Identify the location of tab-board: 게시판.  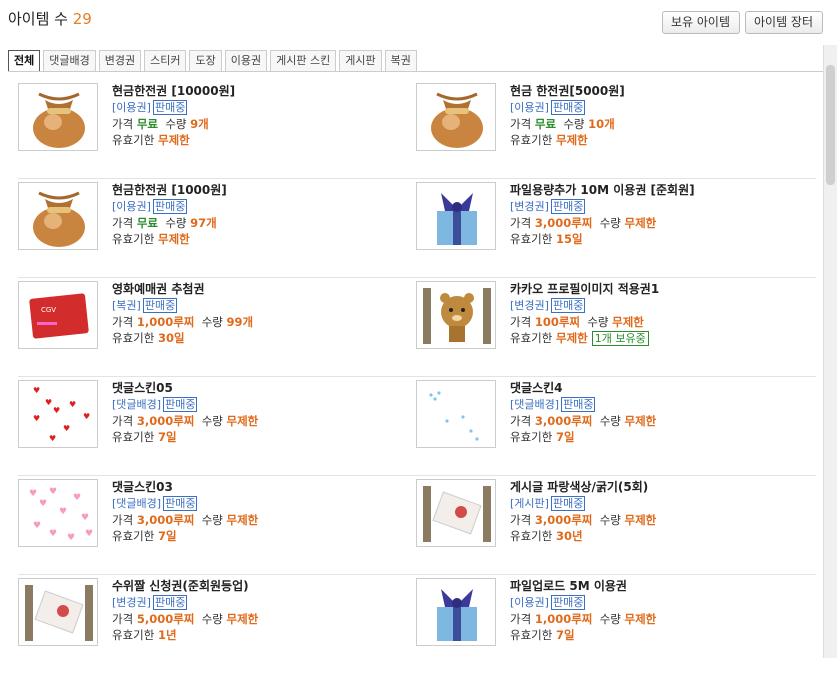
(360, 61).